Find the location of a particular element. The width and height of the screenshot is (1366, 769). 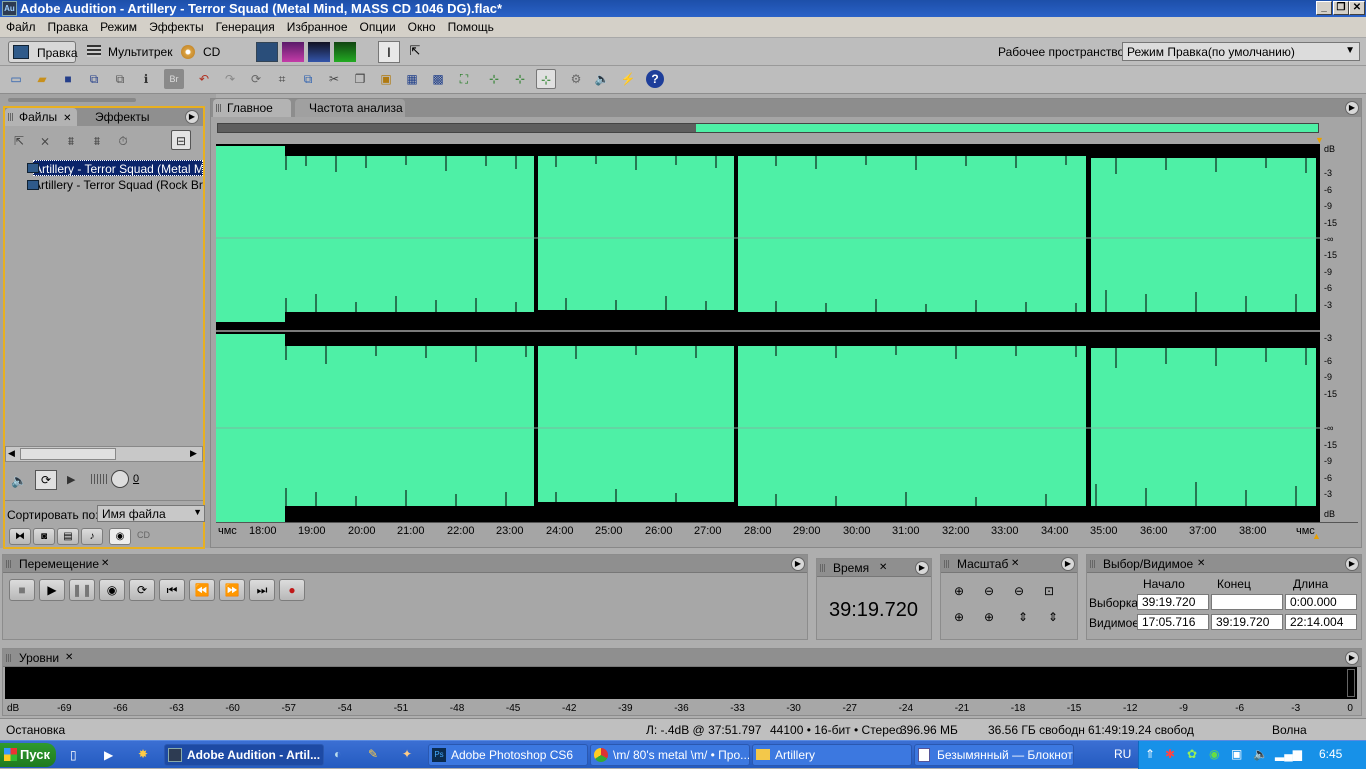

snap-zero-icon: ⊹ is located at coordinates (546, 79).